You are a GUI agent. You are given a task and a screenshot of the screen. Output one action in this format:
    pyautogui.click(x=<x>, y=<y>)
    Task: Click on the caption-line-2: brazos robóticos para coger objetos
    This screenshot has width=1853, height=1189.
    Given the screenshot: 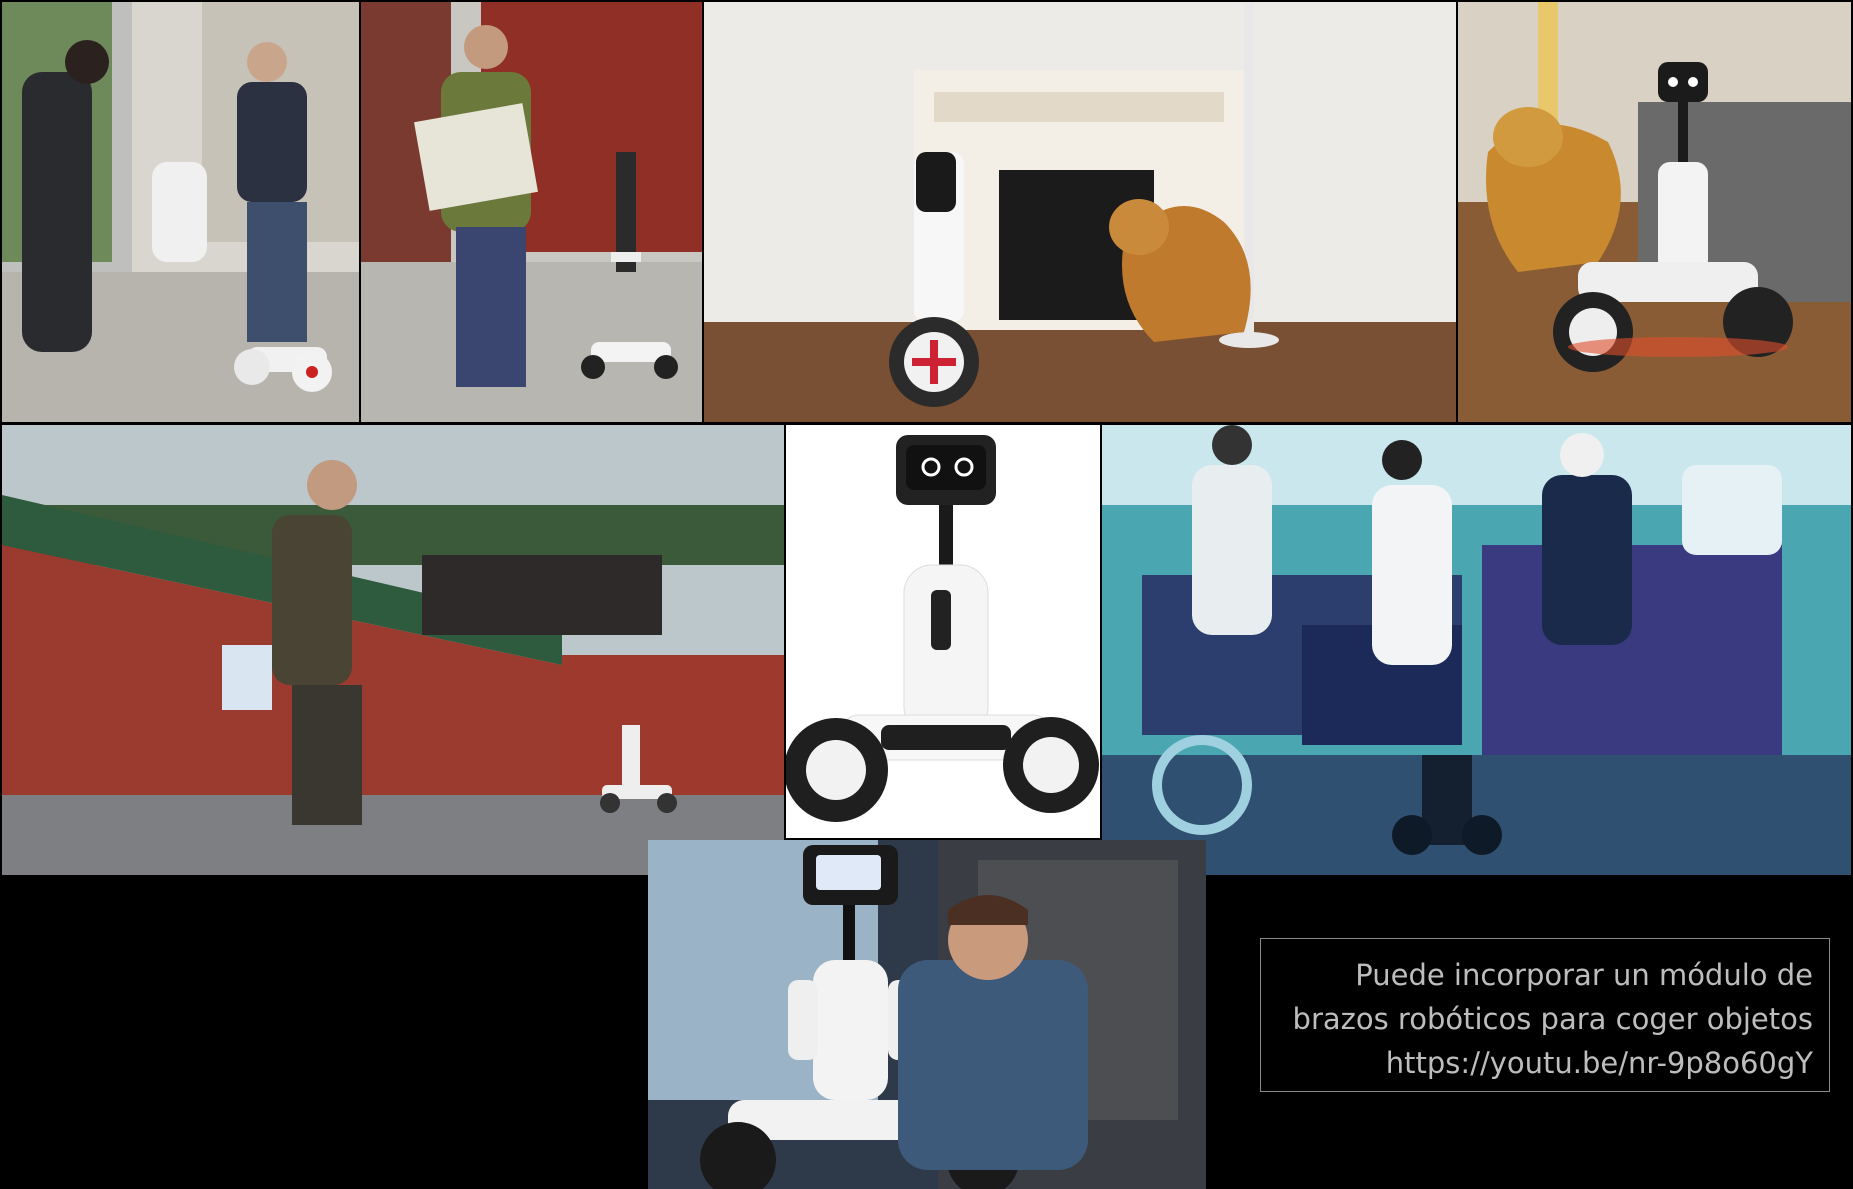 What is the action you would take?
    pyautogui.click(x=1552, y=1019)
    